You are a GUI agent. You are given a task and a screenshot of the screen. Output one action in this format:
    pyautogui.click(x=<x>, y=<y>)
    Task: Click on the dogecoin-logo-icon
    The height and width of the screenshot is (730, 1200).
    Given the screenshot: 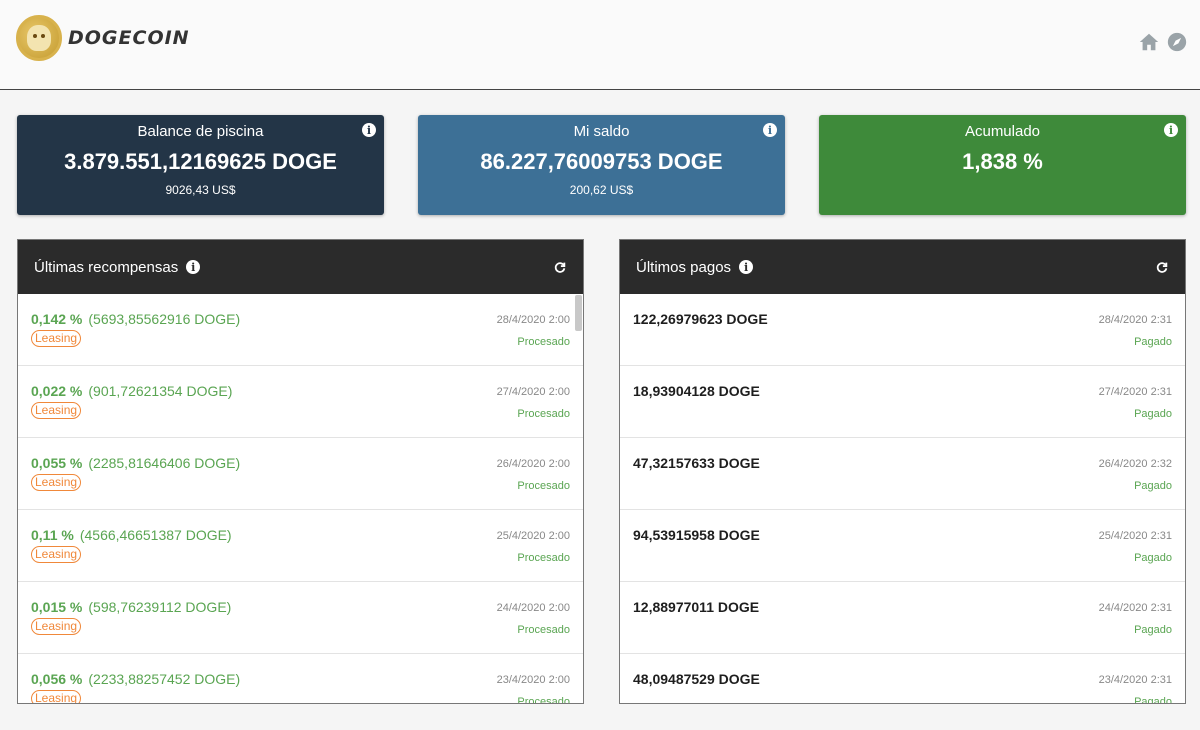 What is the action you would take?
    pyautogui.click(x=39, y=38)
    